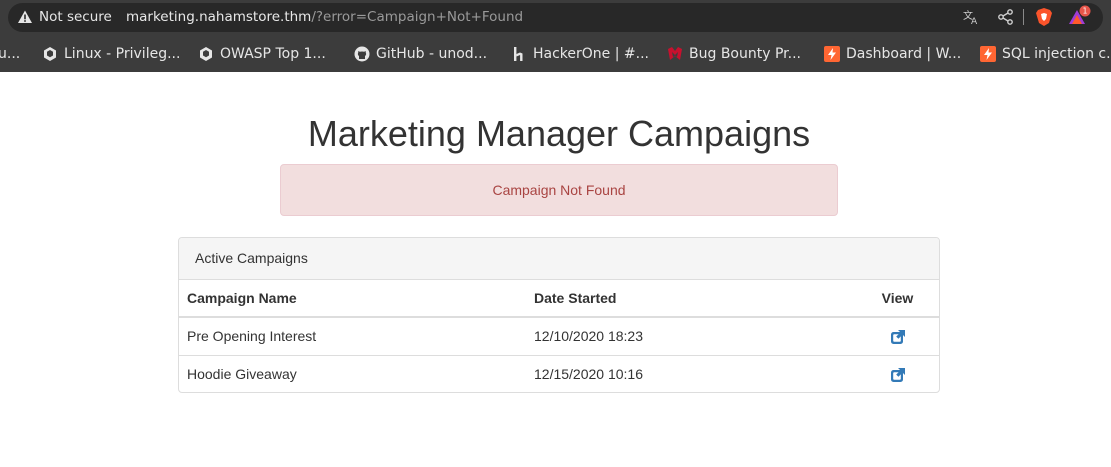  I want to click on translate-icon: 文 A, so click(971, 17).